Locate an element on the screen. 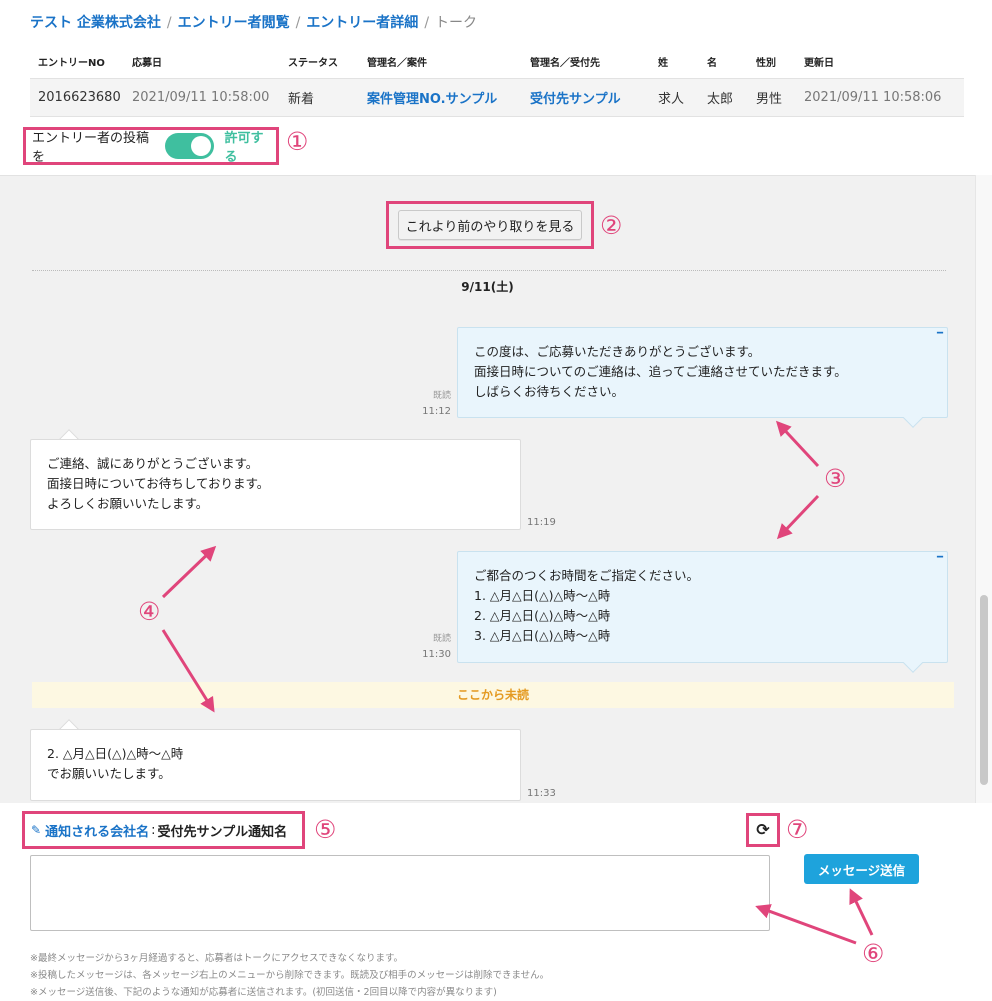 The height and width of the screenshot is (1001, 992). header-gender: 性別 is located at coordinates (766, 64).